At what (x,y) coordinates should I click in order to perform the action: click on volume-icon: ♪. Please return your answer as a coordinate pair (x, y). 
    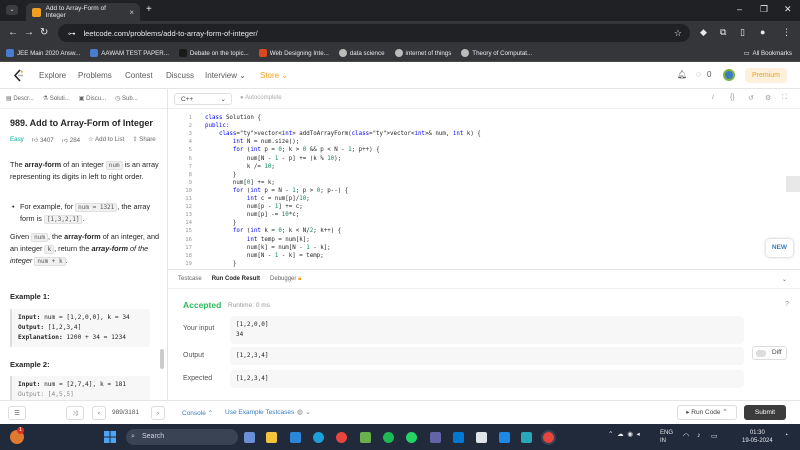
    Looking at the image, I should click on (699, 435).